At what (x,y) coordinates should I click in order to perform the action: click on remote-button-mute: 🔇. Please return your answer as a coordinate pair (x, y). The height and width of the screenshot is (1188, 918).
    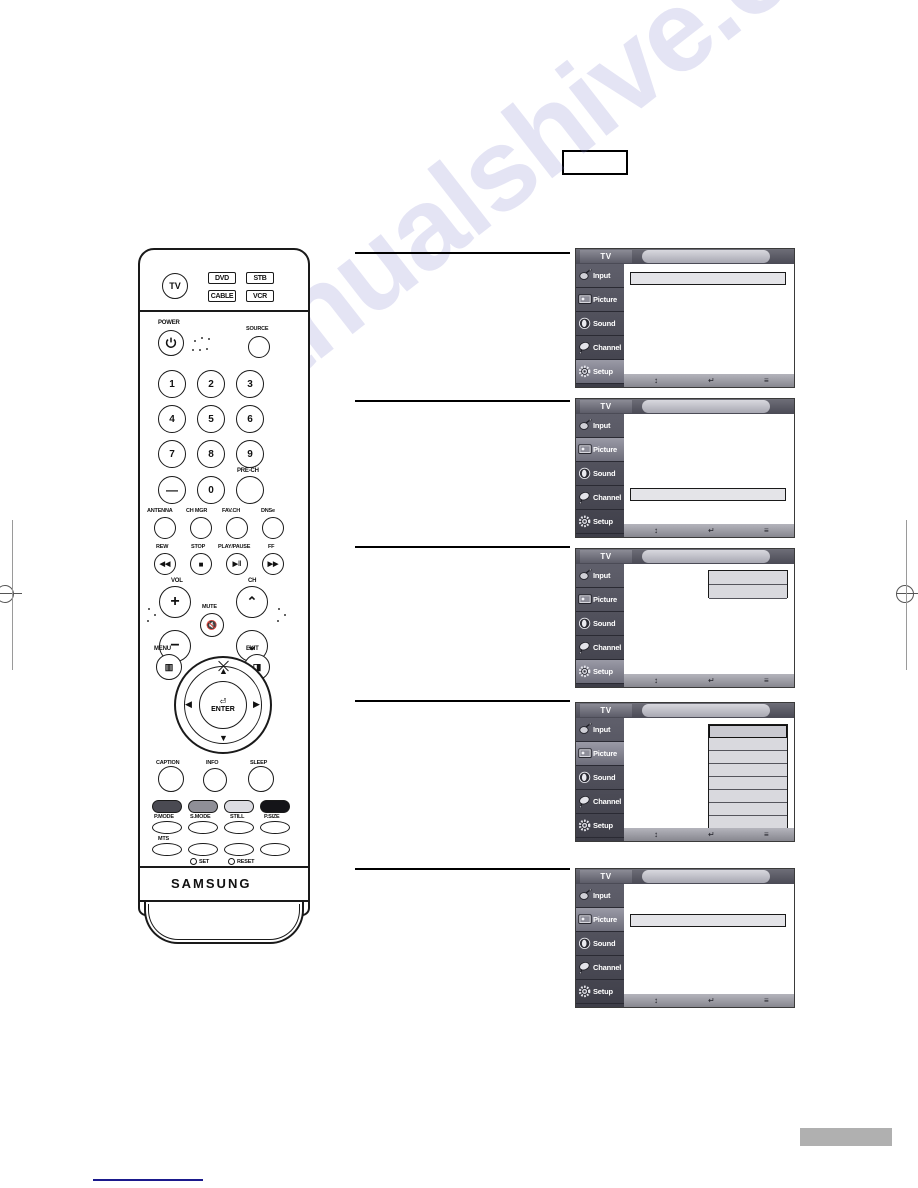
    Looking at the image, I should click on (212, 625).